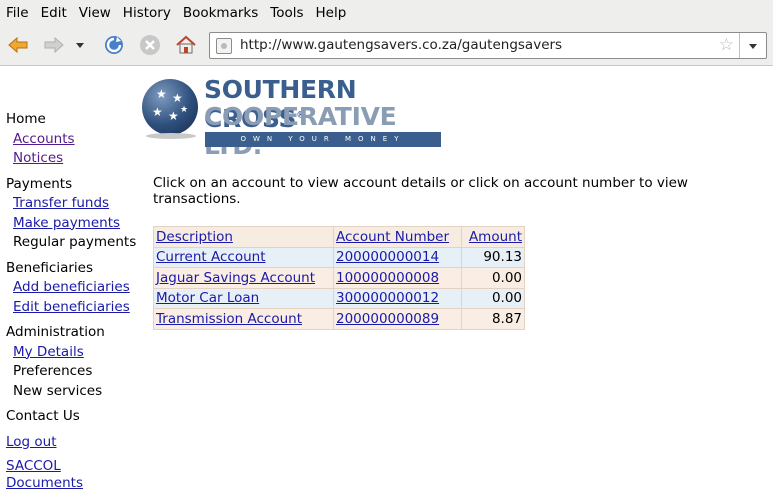 This screenshot has height=503, width=773. I want to click on back-button, so click(18, 45).